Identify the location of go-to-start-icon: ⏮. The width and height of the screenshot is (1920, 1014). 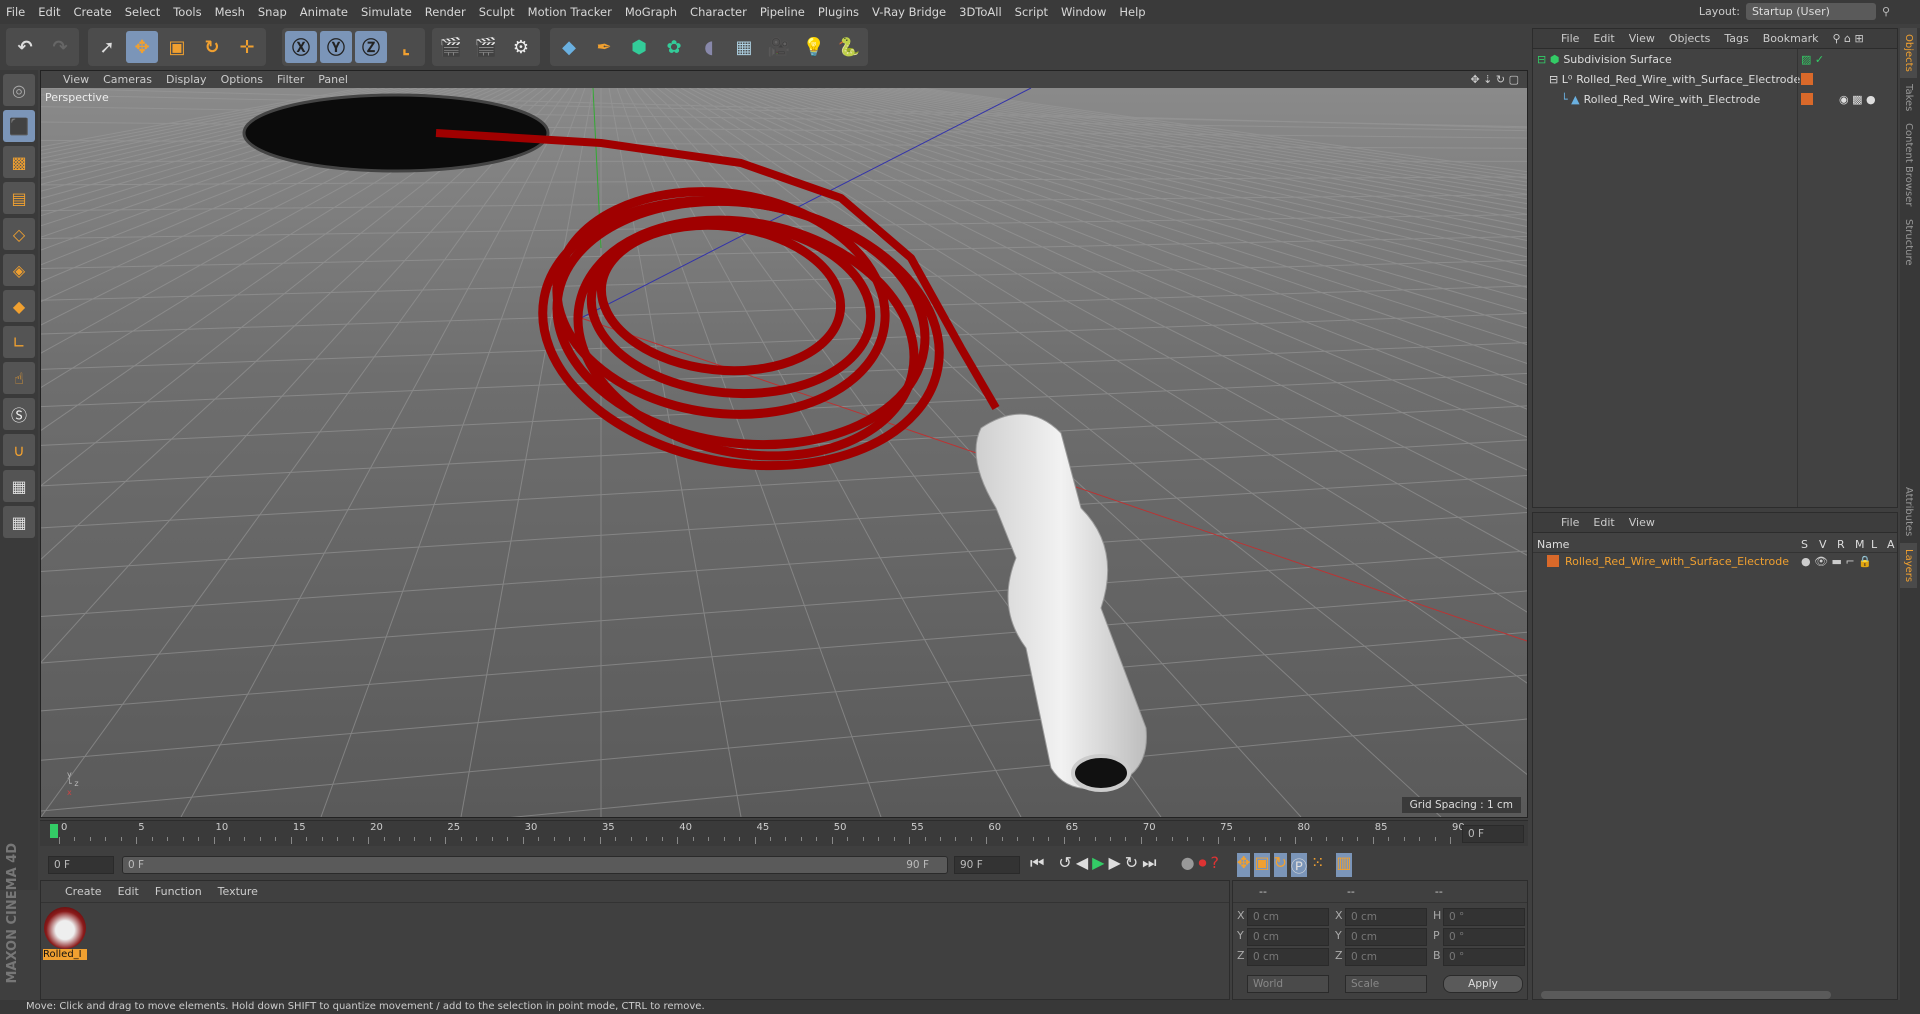
(1037, 865).